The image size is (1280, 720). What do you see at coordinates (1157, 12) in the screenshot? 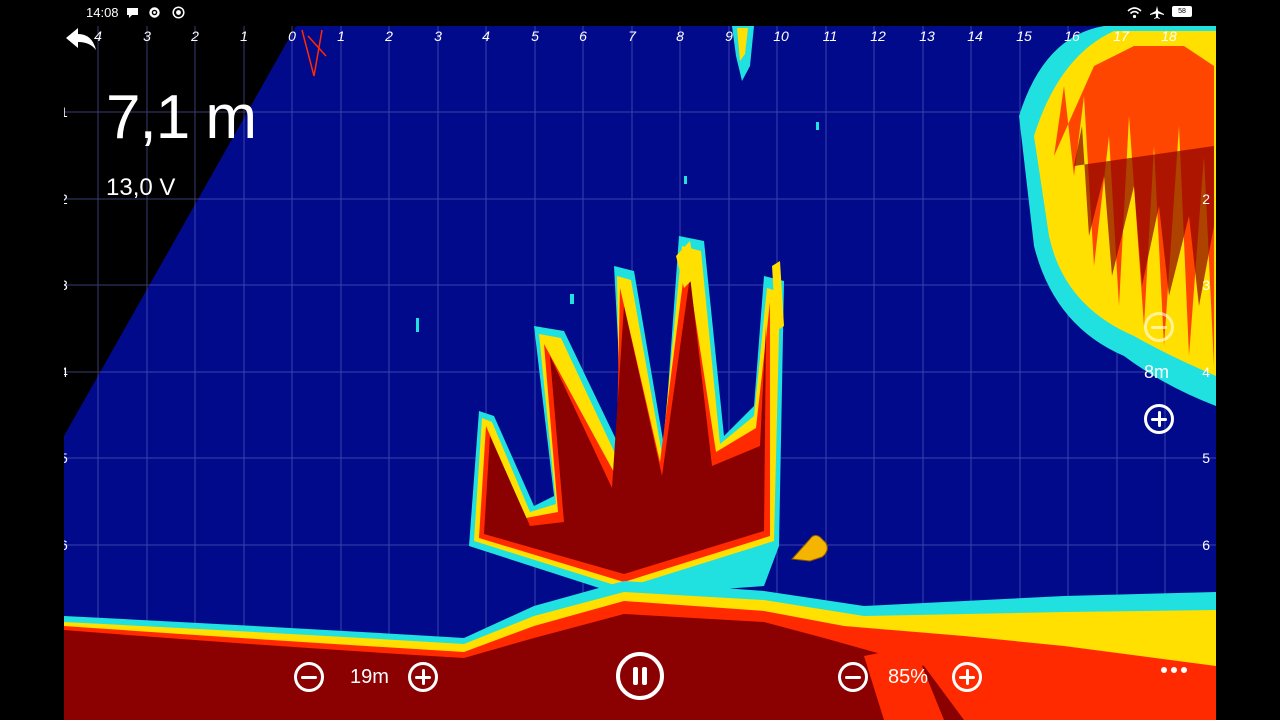
I see `airplane-icon` at bounding box center [1157, 12].